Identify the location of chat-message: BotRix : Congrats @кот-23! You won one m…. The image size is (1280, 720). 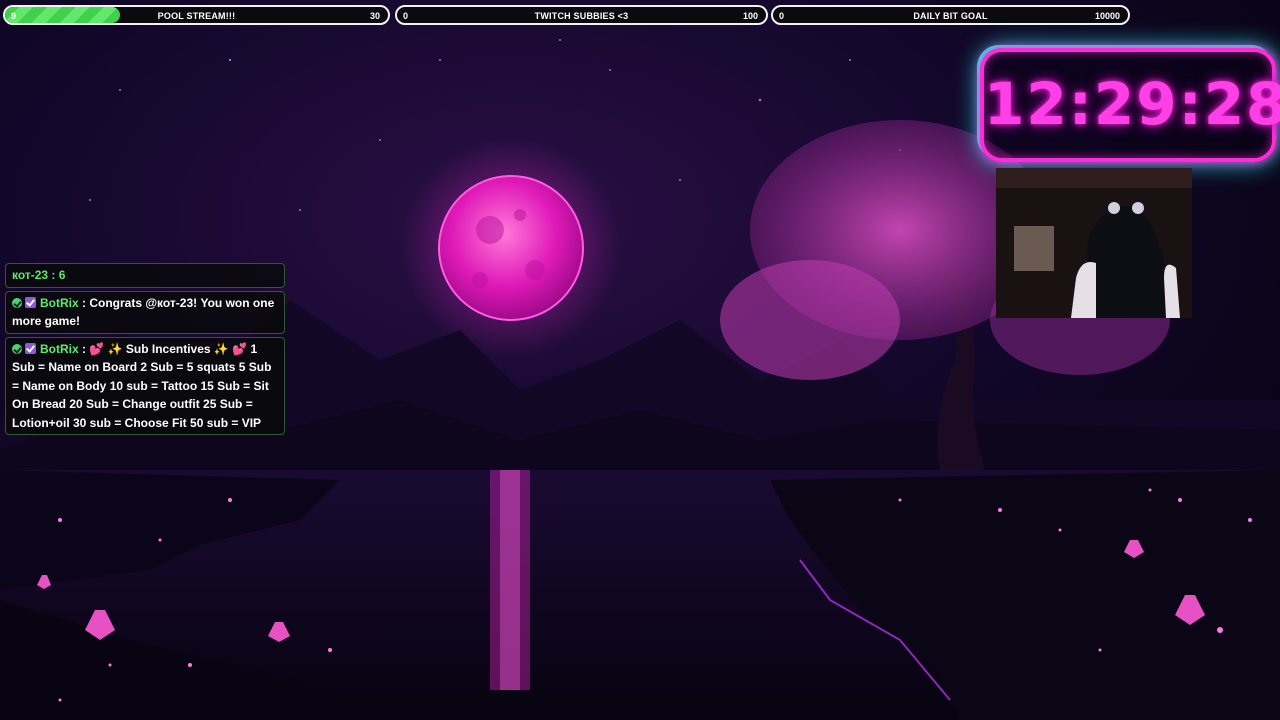
(145, 312).